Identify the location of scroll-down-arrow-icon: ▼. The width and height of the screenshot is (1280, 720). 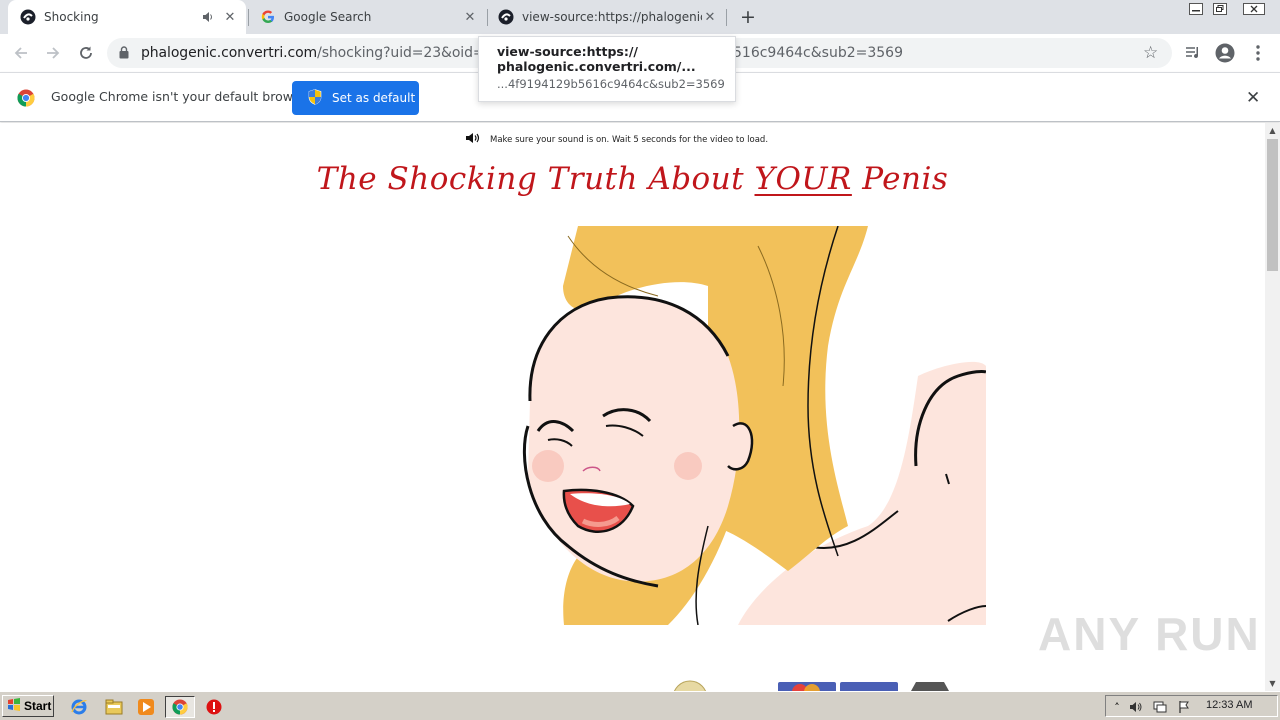
(1272, 683).